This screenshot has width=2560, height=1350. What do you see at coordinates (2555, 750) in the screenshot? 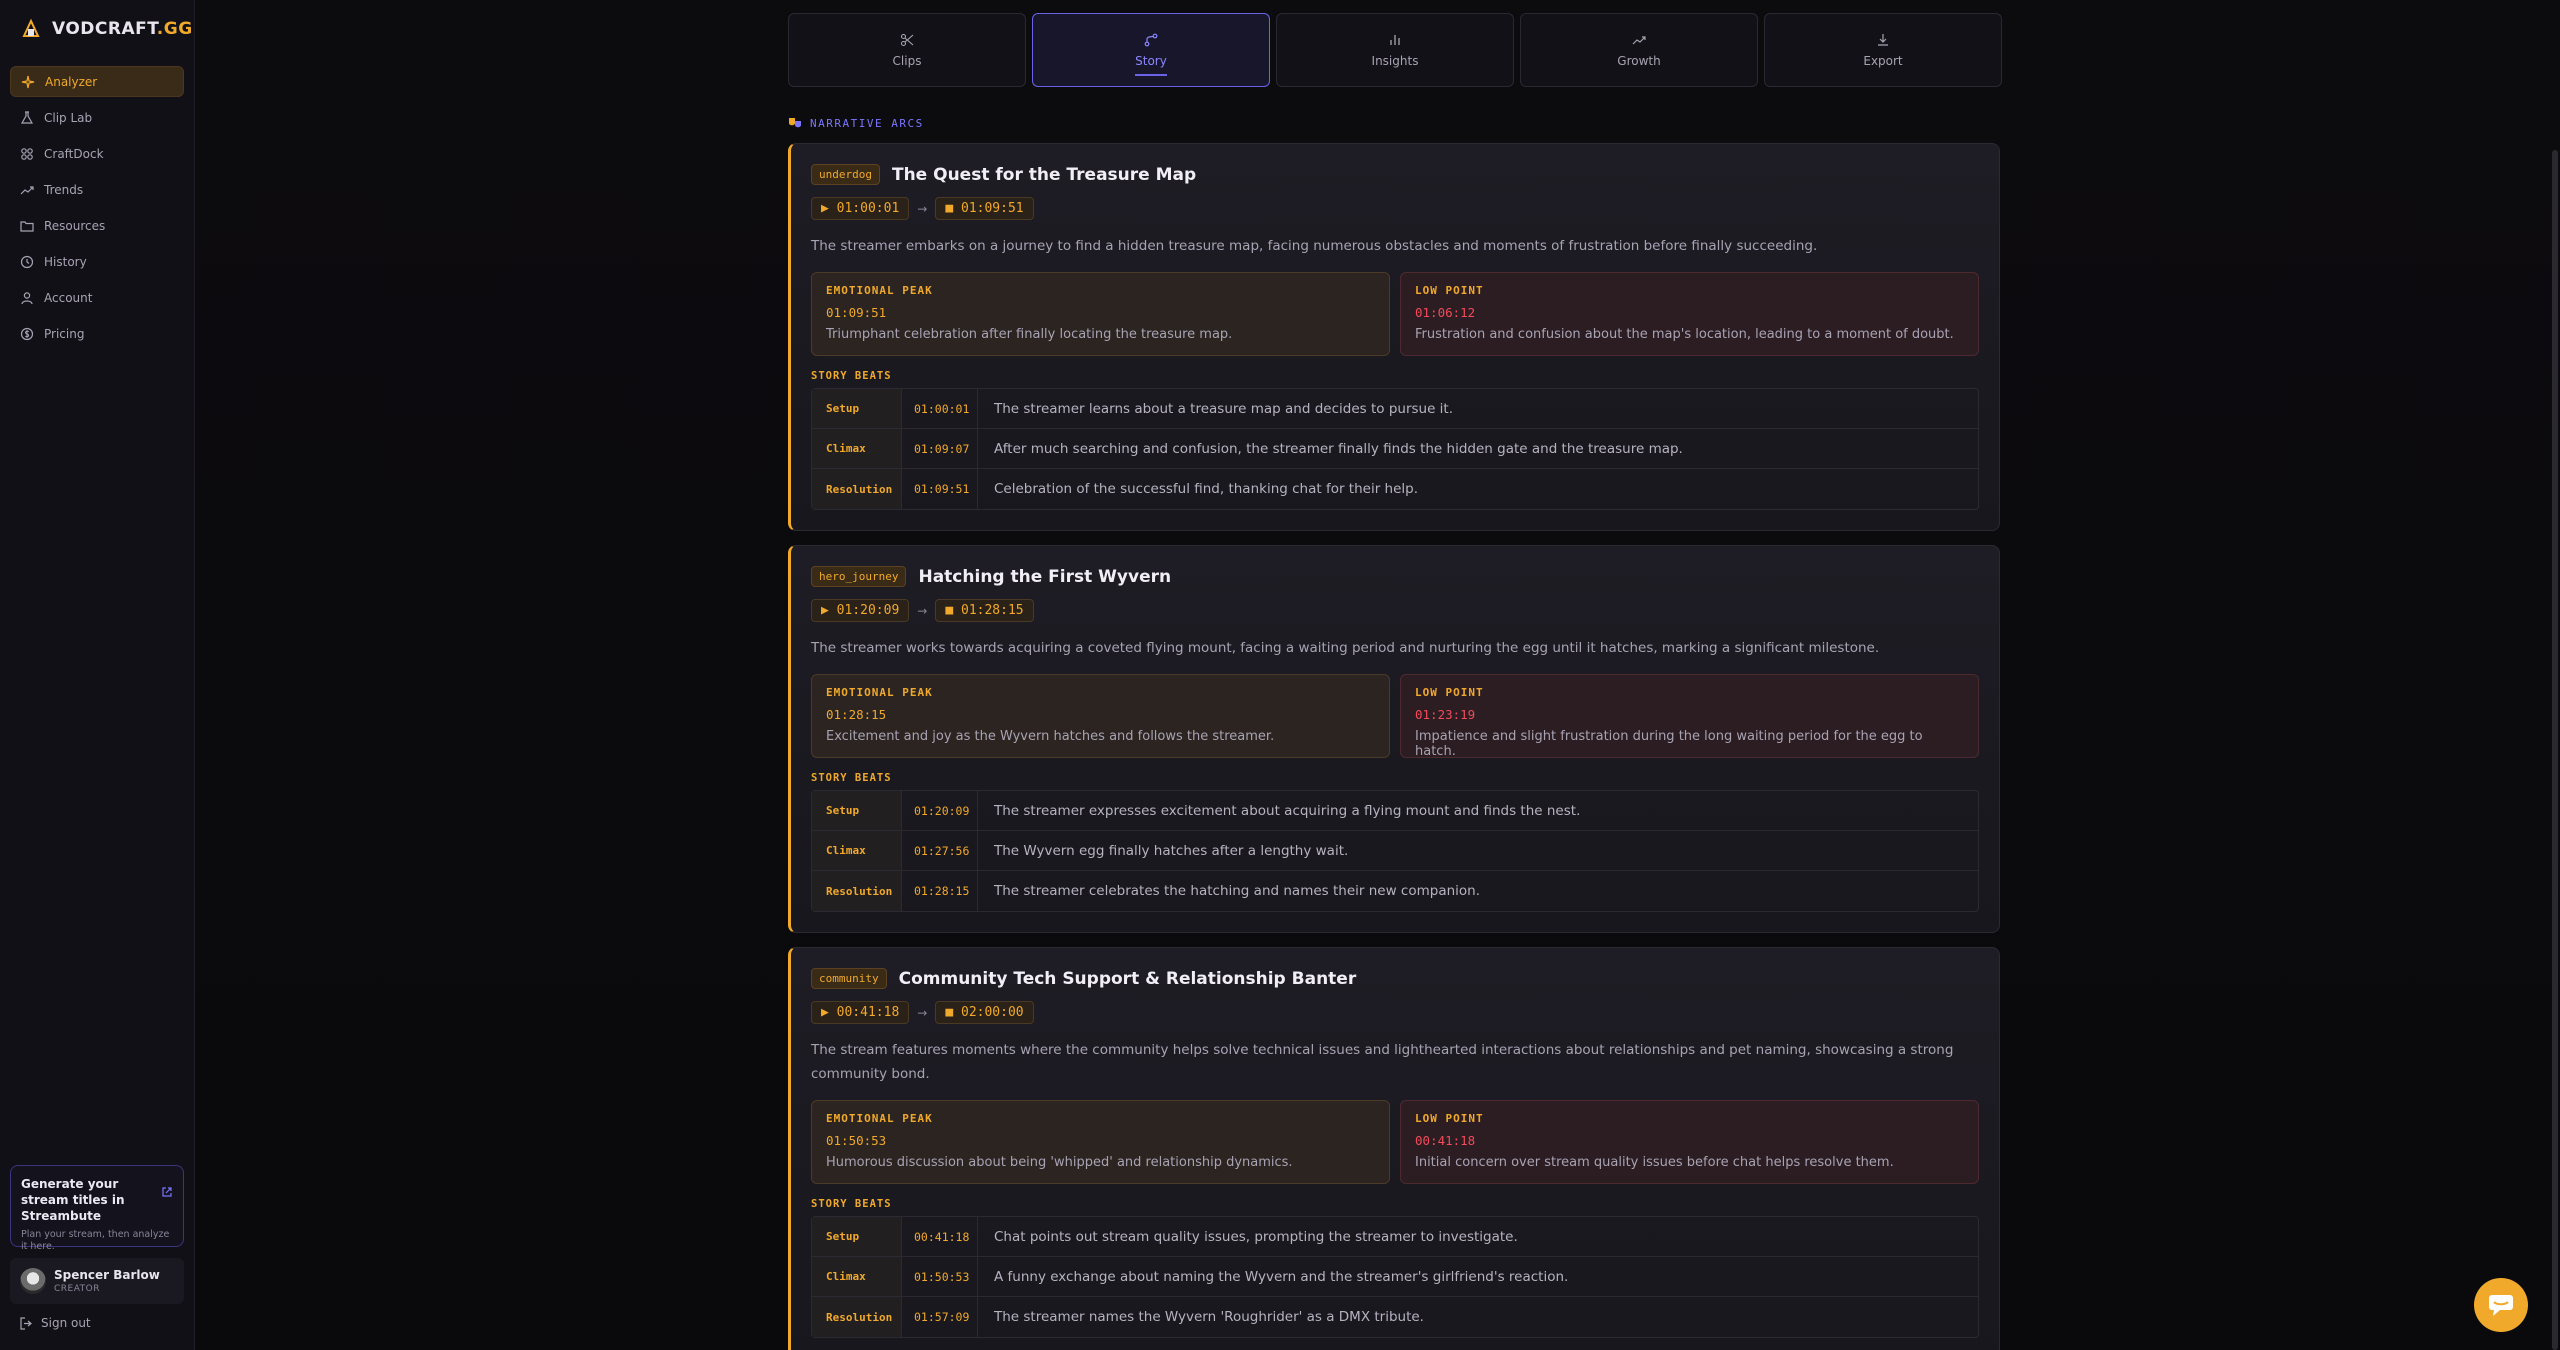
I see `scrollbar` at bounding box center [2555, 750].